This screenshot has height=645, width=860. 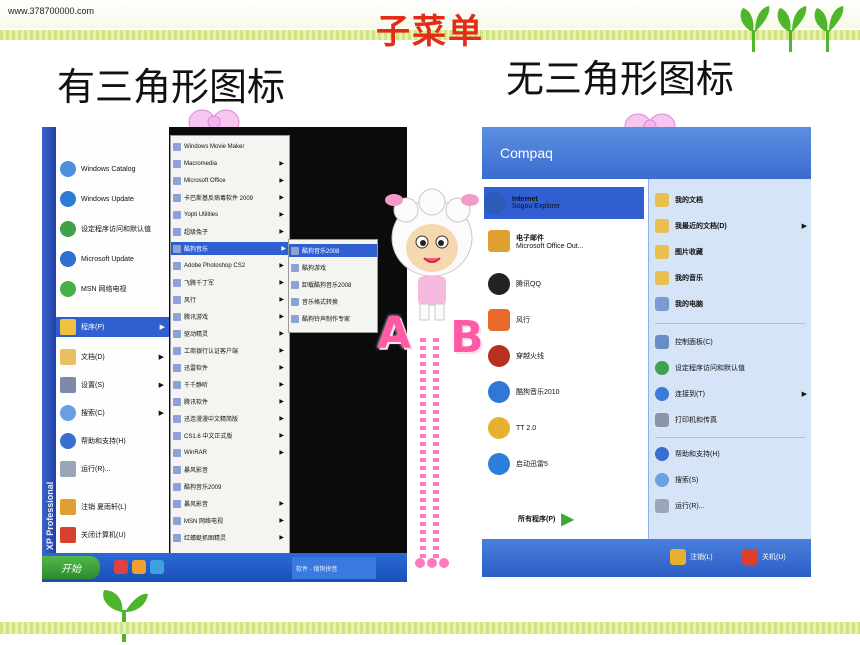 I want to click on places-item-help: 帮助和支持(H), so click(x=730, y=454).